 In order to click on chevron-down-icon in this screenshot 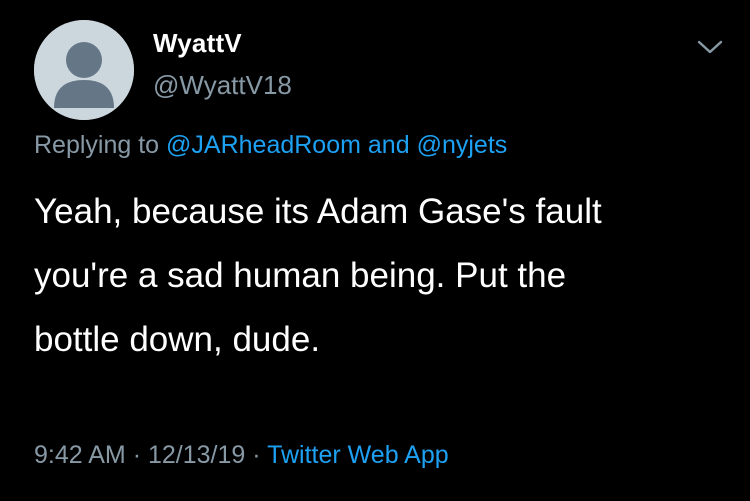, I will do `click(710, 47)`.